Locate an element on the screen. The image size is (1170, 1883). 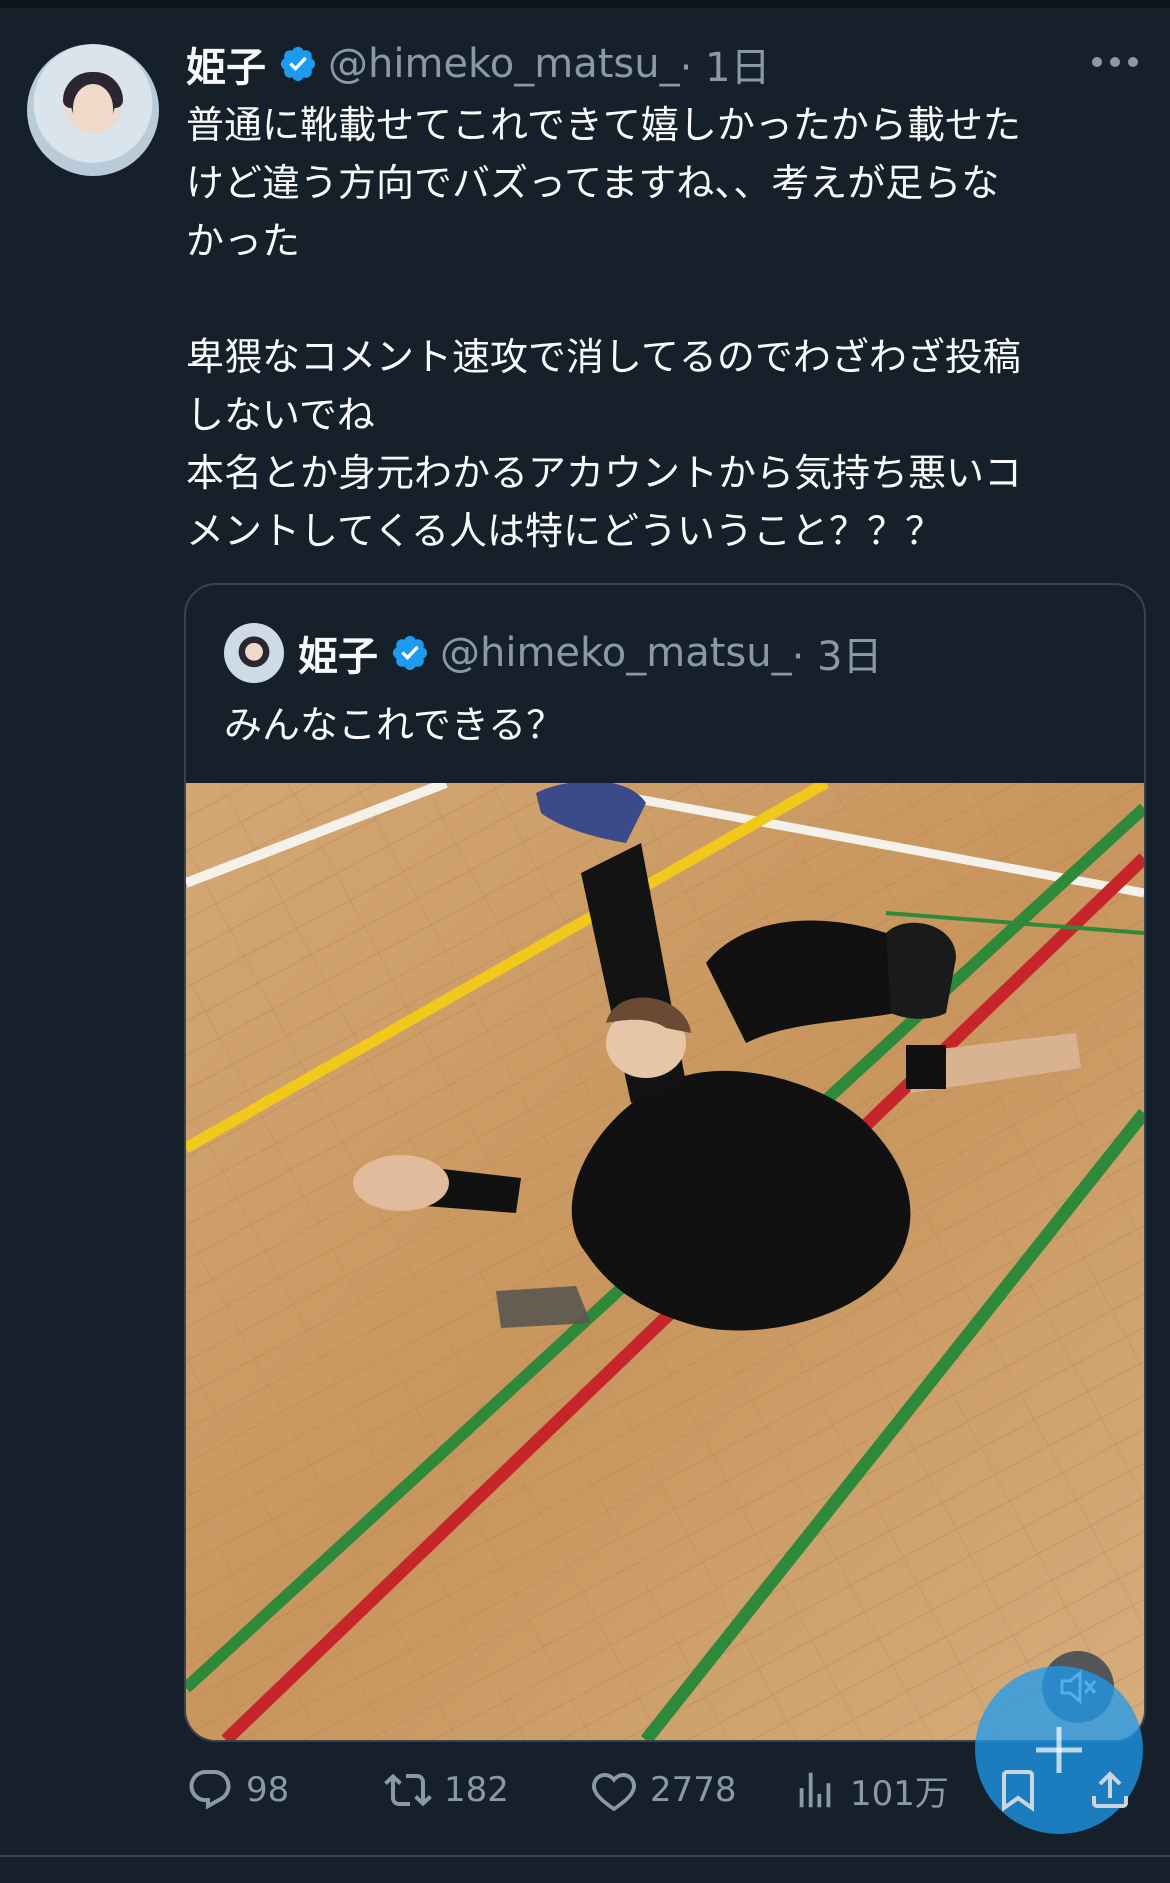
tweet-text-line: 本名とか身元わかるアカウントから気持ち悪いコ is located at coordinates (604, 473).